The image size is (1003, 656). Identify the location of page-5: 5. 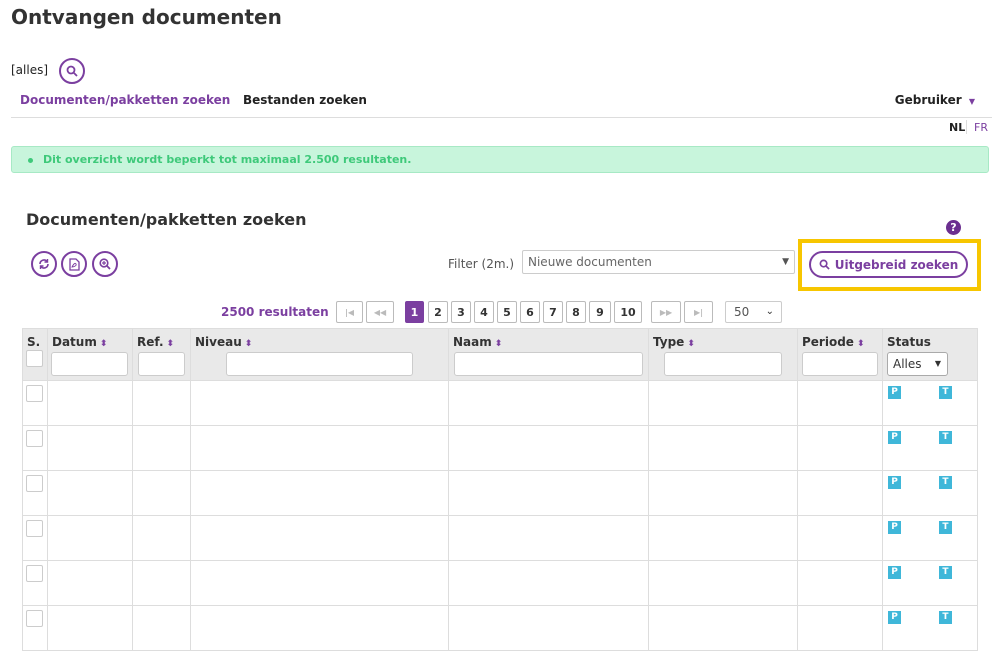
(507, 312).